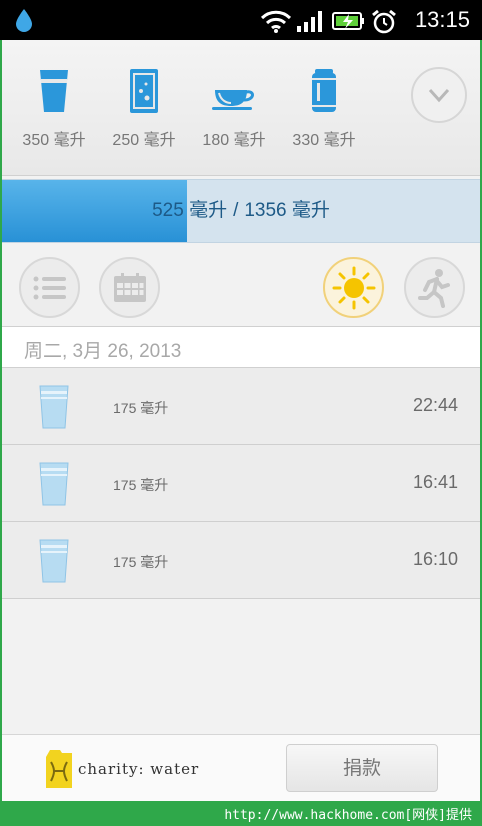  I want to click on exercise-button, so click(434, 287).